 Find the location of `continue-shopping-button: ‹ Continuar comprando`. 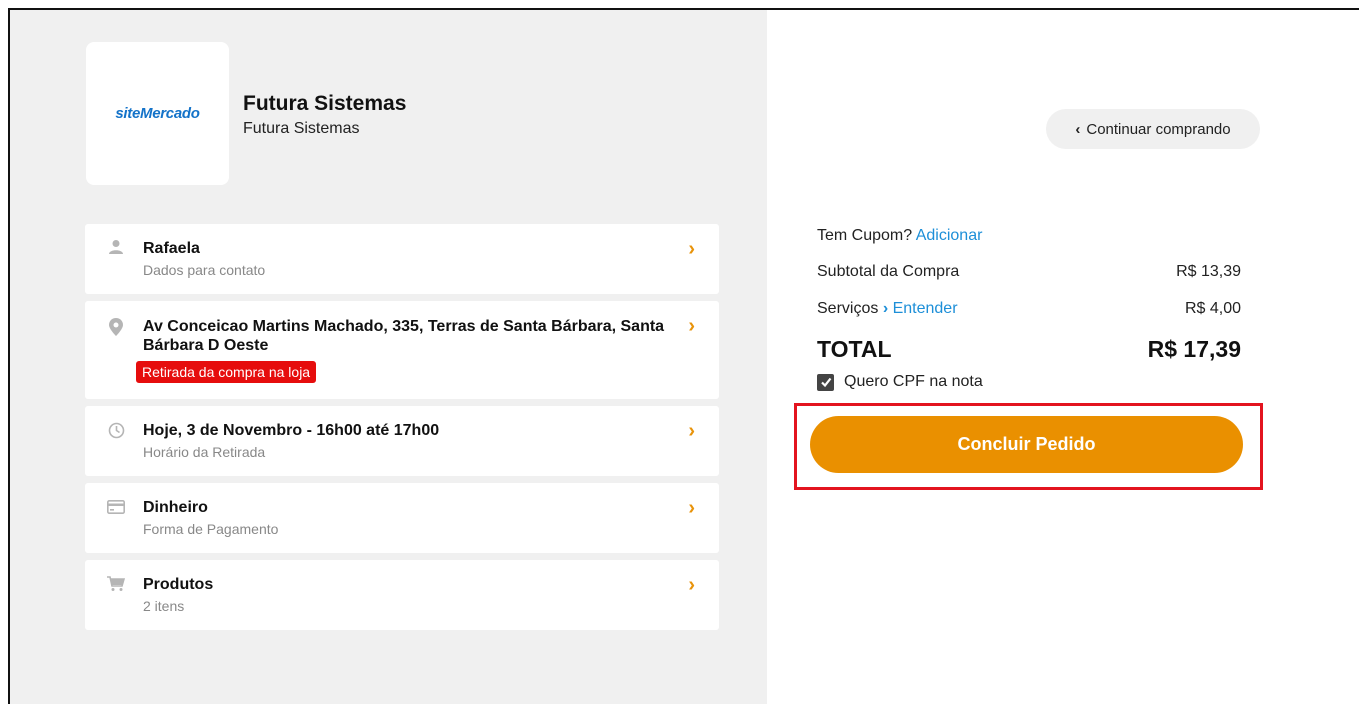

continue-shopping-button: ‹ Continuar comprando is located at coordinates (1153, 129).